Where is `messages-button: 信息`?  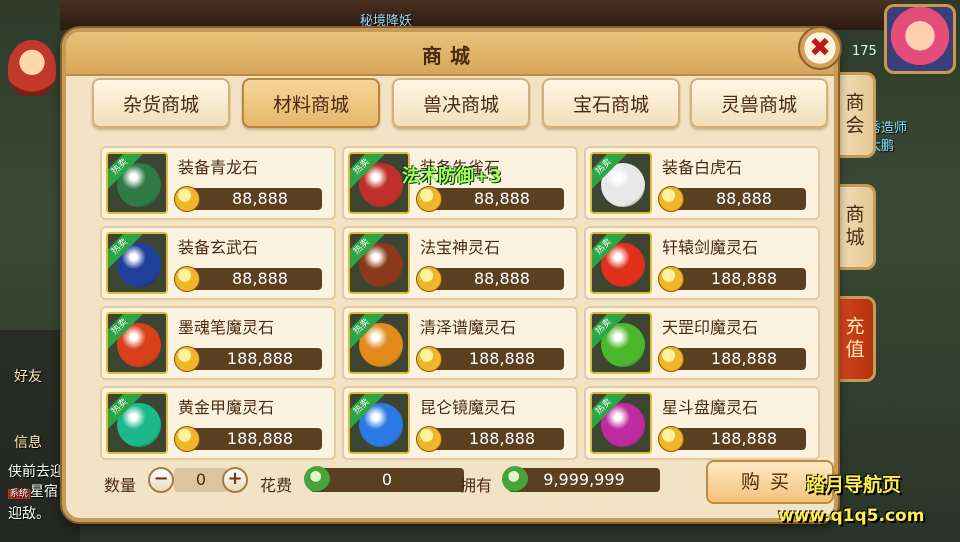
messages-button: 信息 is located at coordinates (28, 442).